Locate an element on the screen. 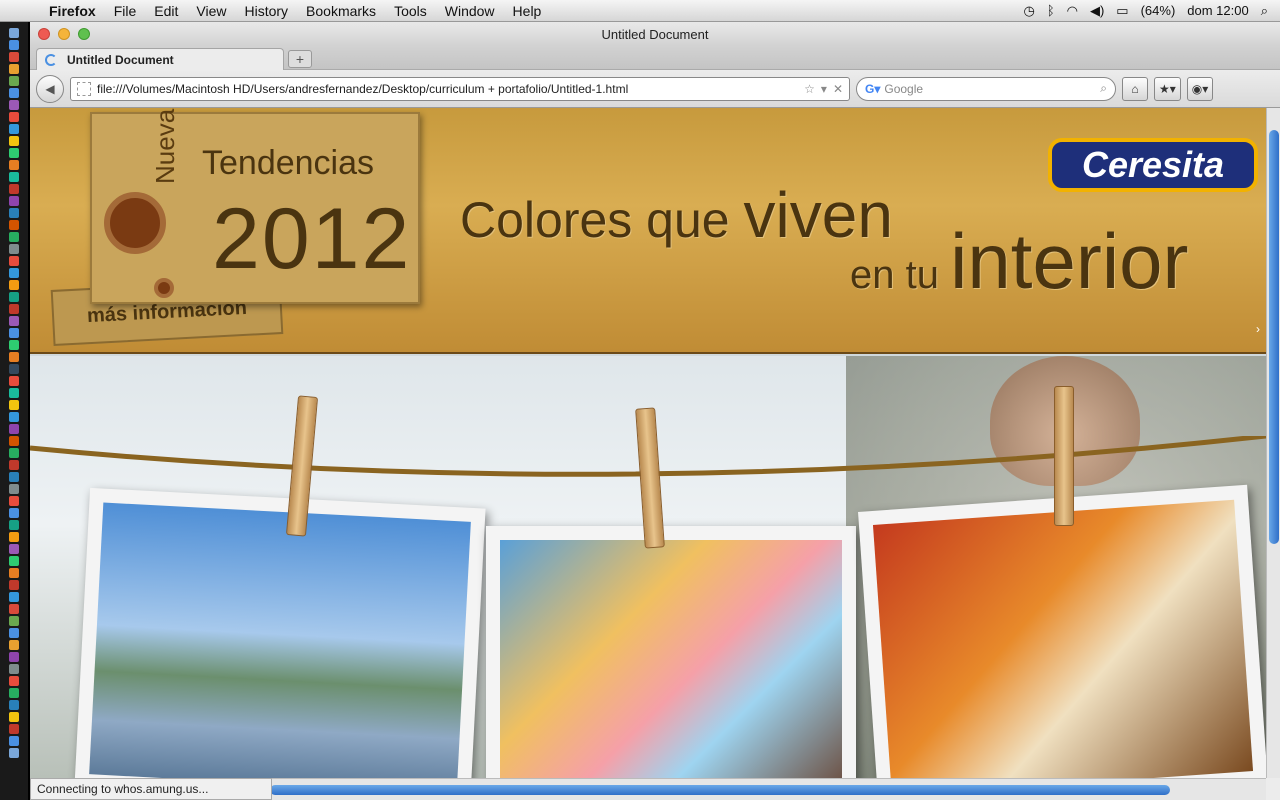 The width and height of the screenshot is (1280, 800). back-button: ◀ is located at coordinates (50, 88).